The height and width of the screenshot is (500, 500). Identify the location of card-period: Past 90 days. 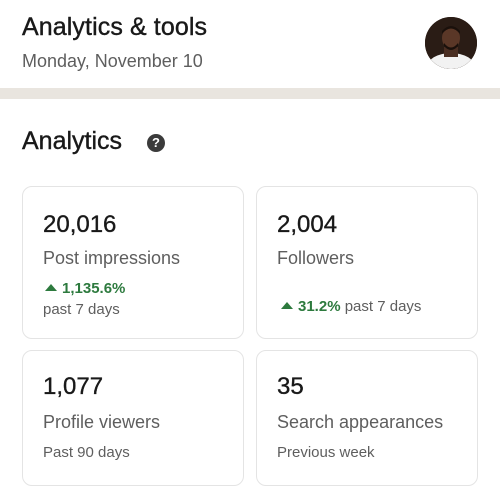
(86, 452).